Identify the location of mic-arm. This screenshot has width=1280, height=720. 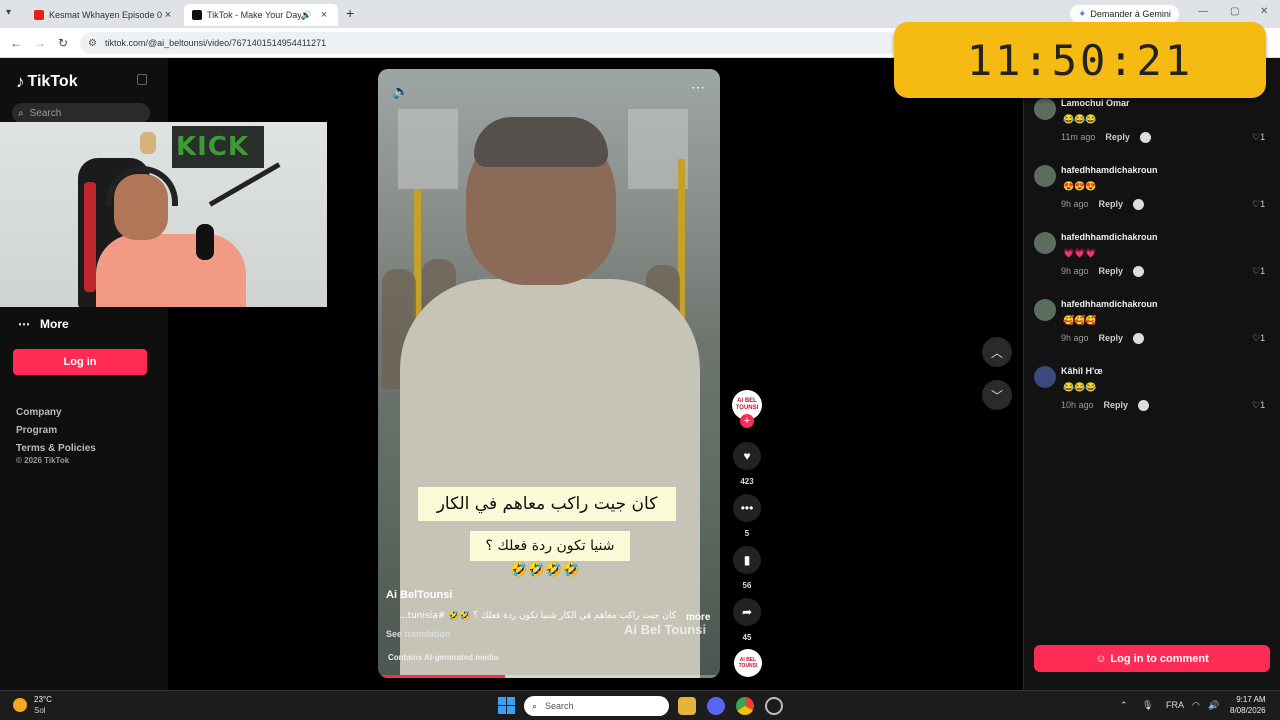
(244, 184).